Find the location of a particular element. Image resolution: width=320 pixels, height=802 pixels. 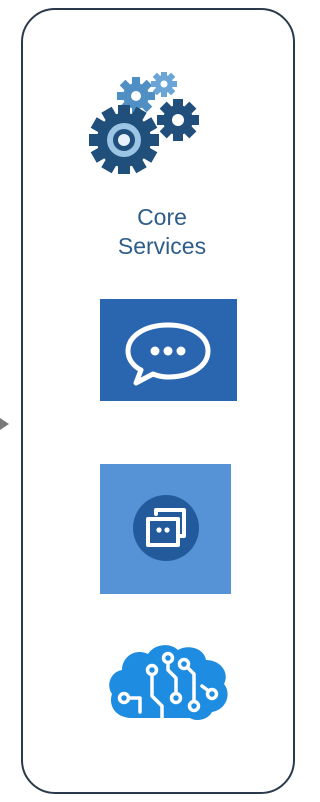

bot-service-tile is located at coordinates (165, 529).